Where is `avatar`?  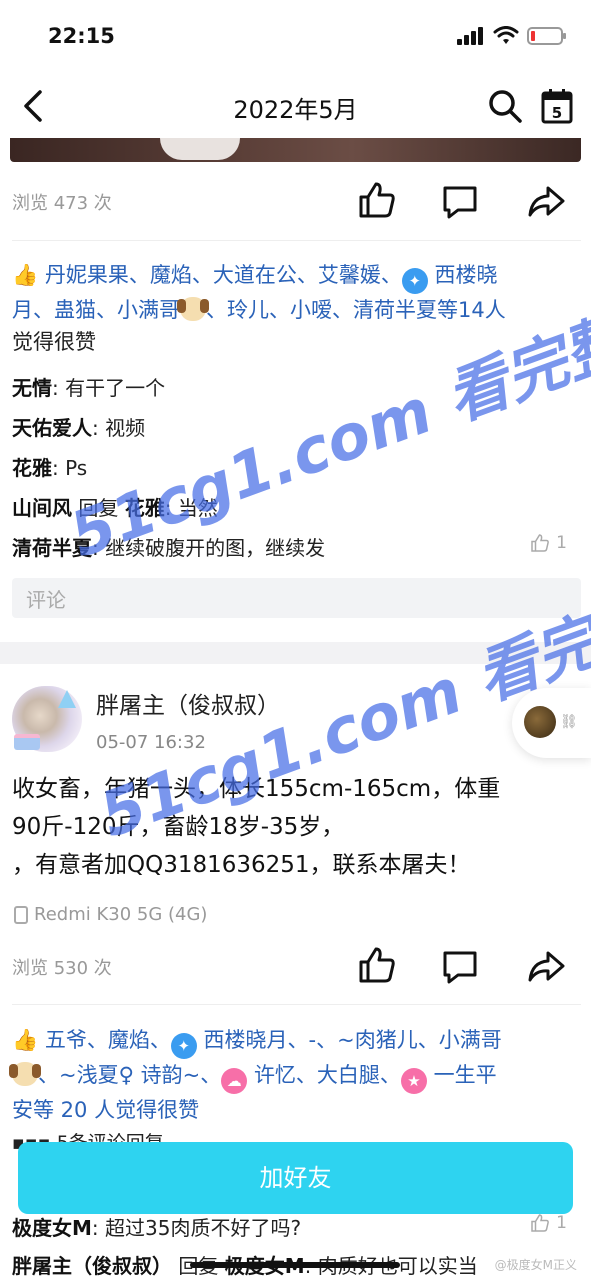
avatar is located at coordinates (47, 719).